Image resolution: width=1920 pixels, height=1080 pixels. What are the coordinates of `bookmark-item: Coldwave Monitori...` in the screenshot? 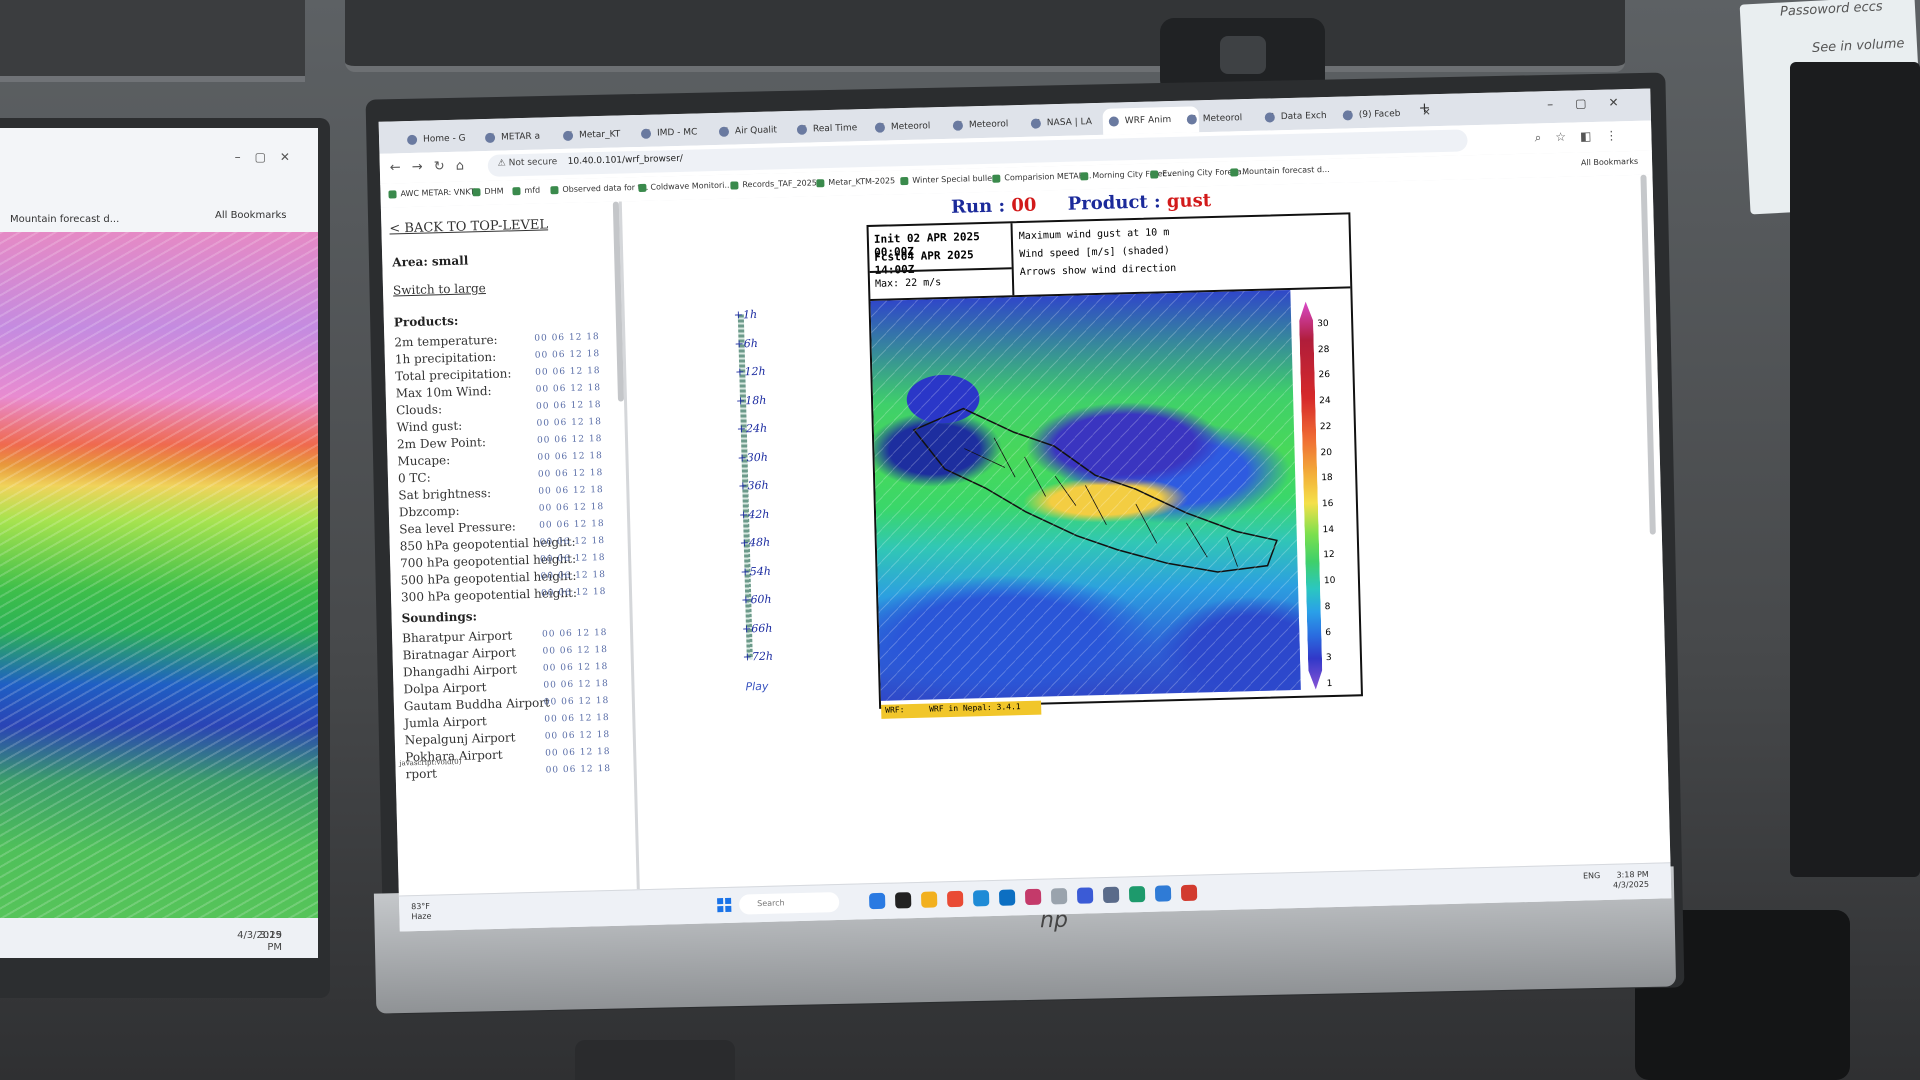 It's located at (685, 186).